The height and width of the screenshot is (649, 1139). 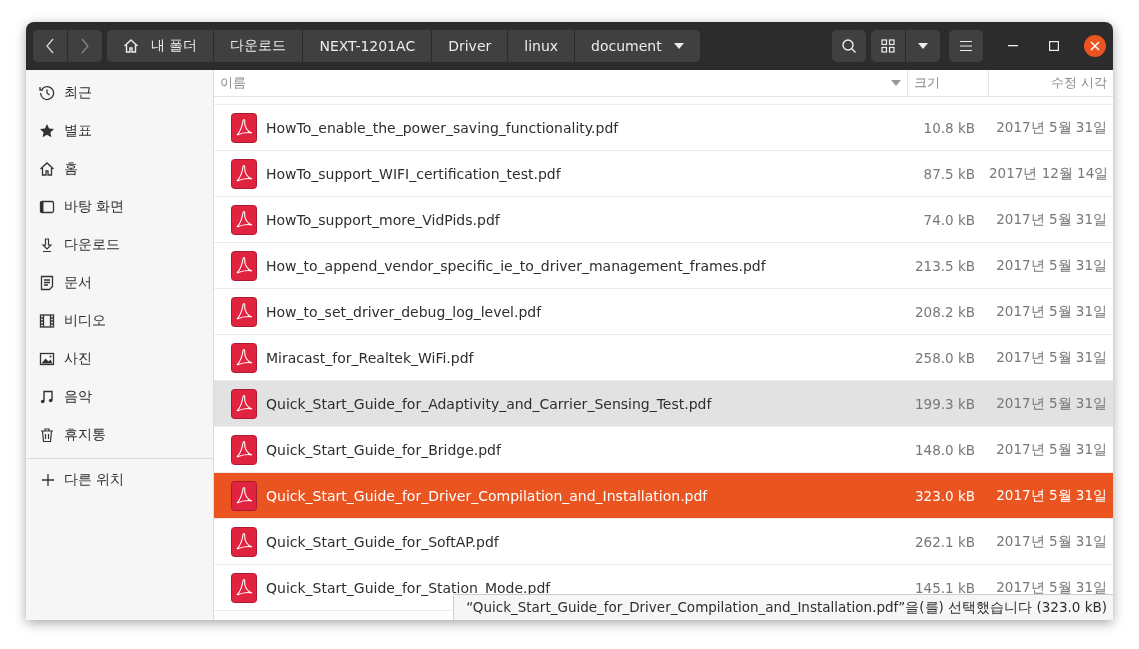 I want to click on sidebar-item: 별표, so click(x=119, y=131).